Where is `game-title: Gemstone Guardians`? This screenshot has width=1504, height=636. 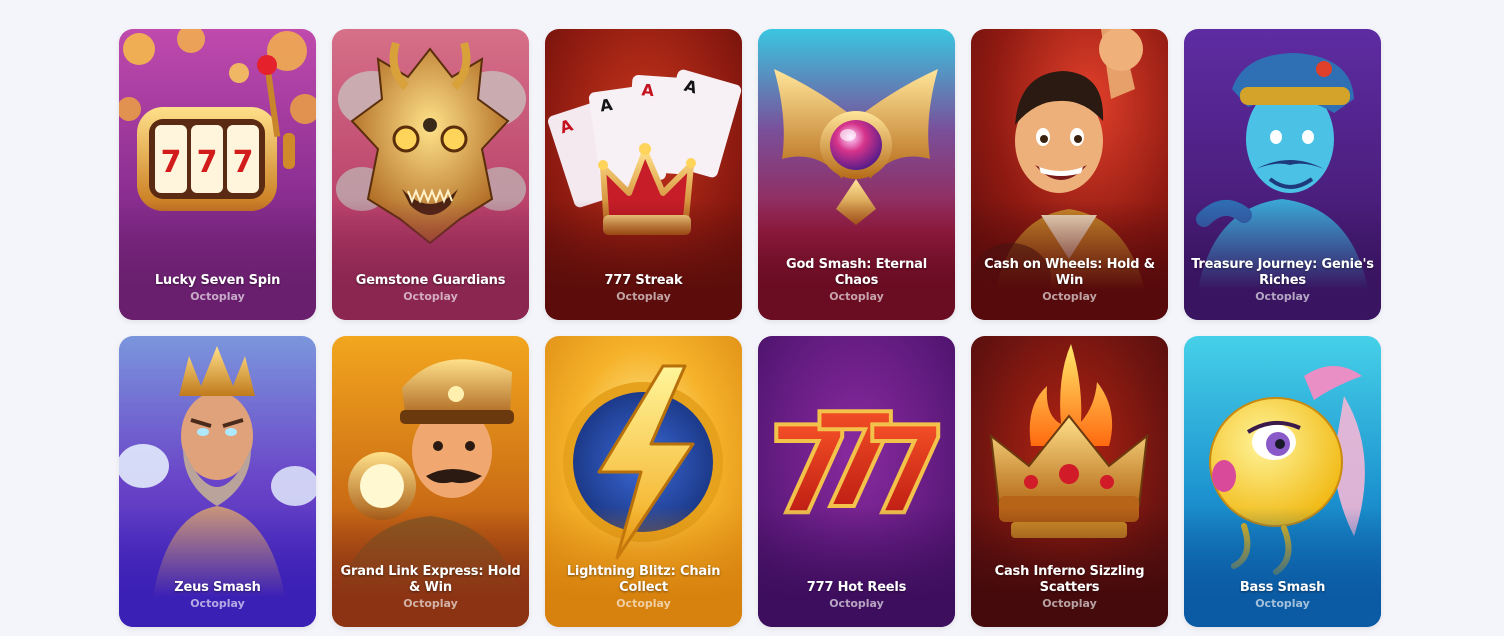
game-title: Gemstone Guardians is located at coordinates (430, 280).